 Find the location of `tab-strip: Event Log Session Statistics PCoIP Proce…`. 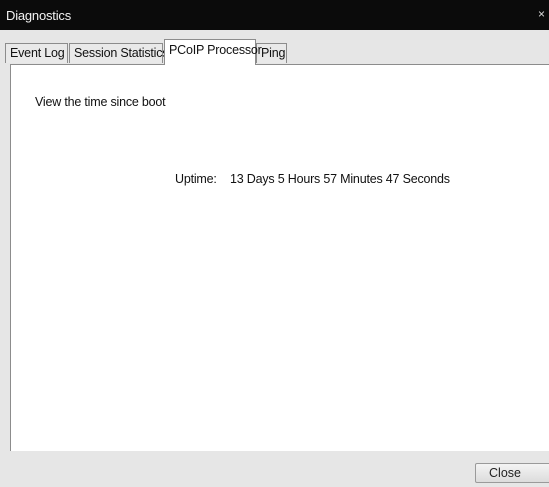

tab-strip: Event Log Session Statistics PCoIP Proce… is located at coordinates (274, 47).